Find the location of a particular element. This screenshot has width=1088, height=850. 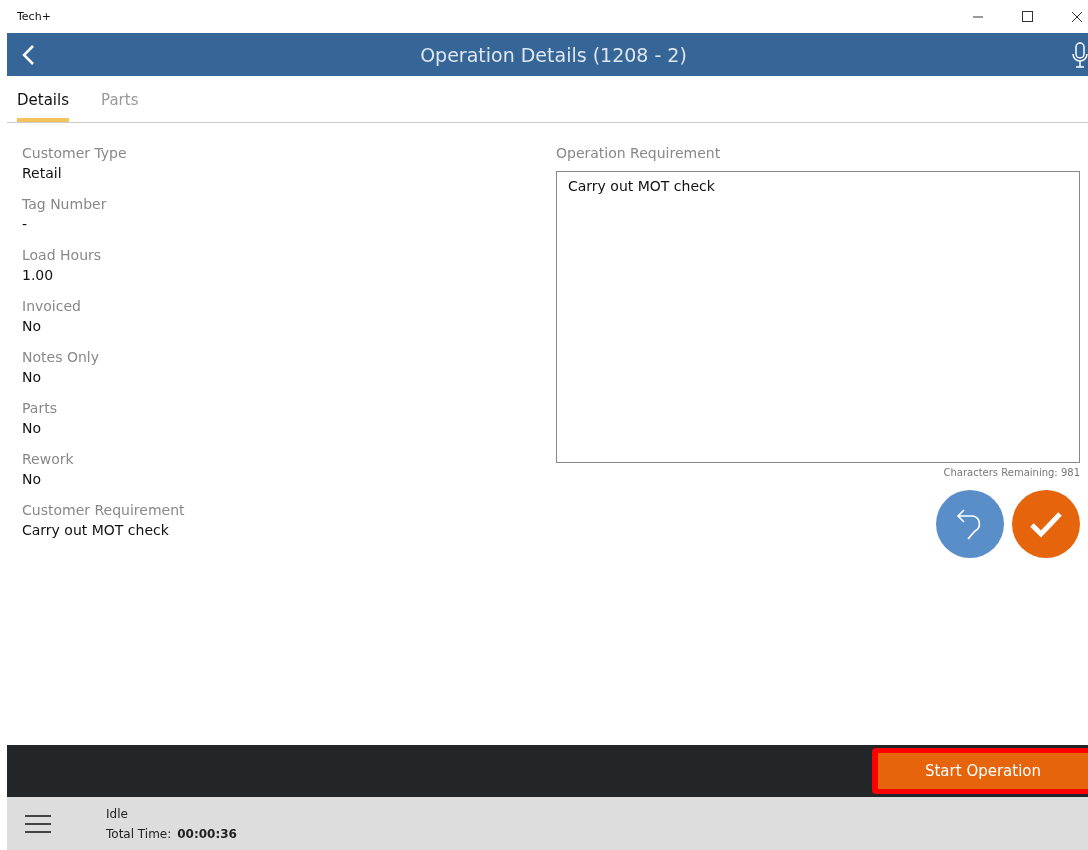

field-label: Invoiced is located at coordinates (52, 306).